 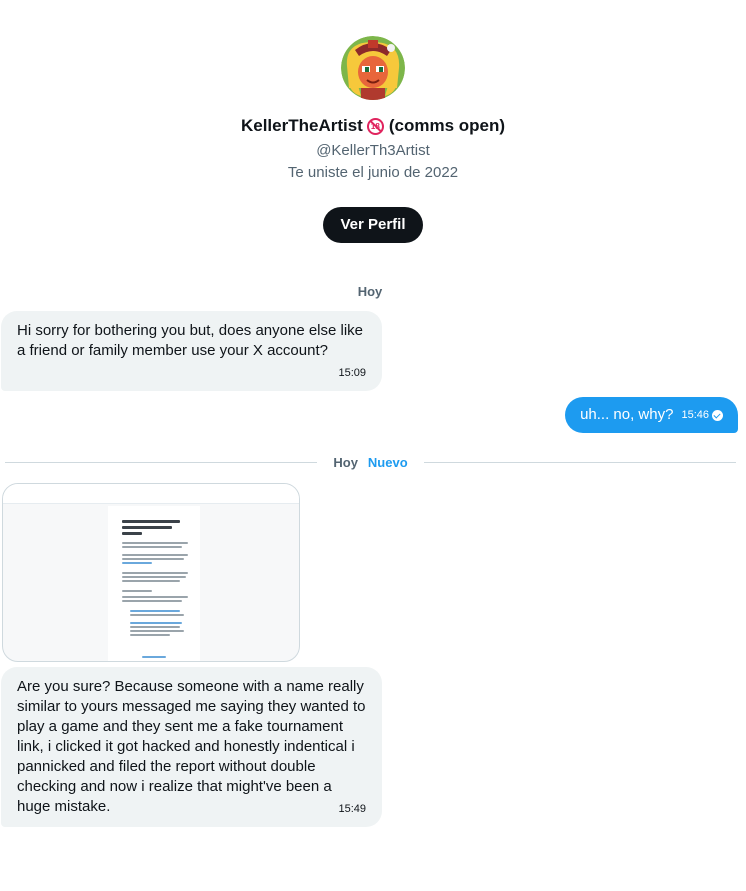 I want to click on image-attachment, so click(x=151, y=572).